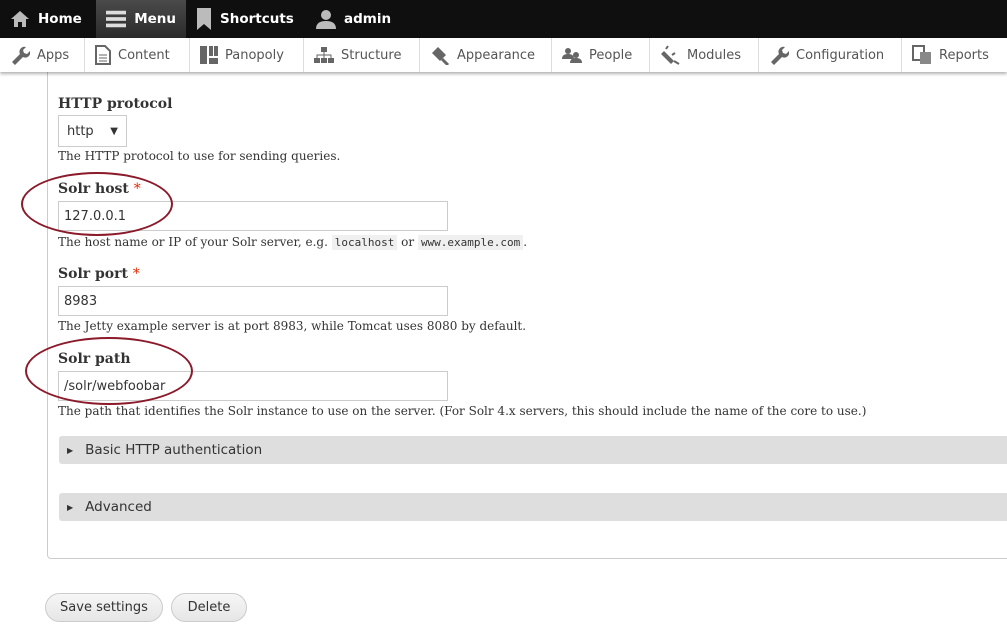 This screenshot has width=1007, height=628. I want to click on port-input, so click(253, 301).